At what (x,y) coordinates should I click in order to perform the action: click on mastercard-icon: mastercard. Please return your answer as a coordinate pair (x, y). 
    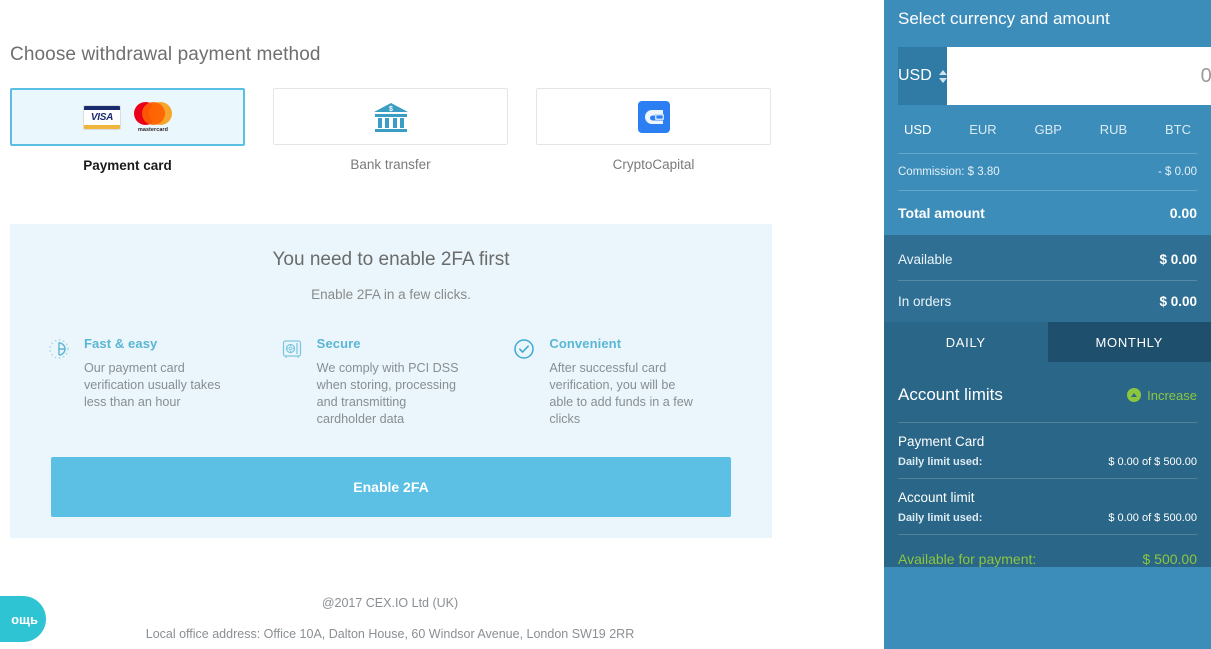
    Looking at the image, I should click on (153, 117).